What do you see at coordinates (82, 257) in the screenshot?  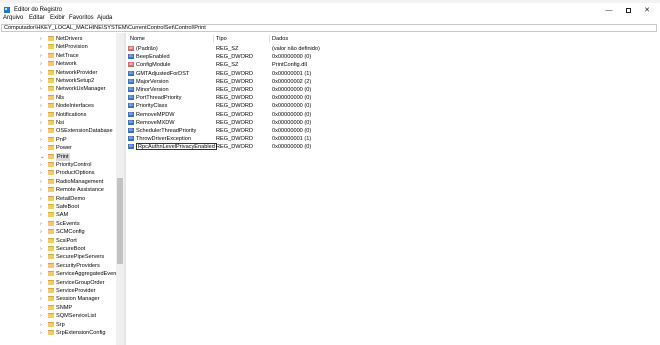 I see `tree-item: › SecurePipeServers` at bounding box center [82, 257].